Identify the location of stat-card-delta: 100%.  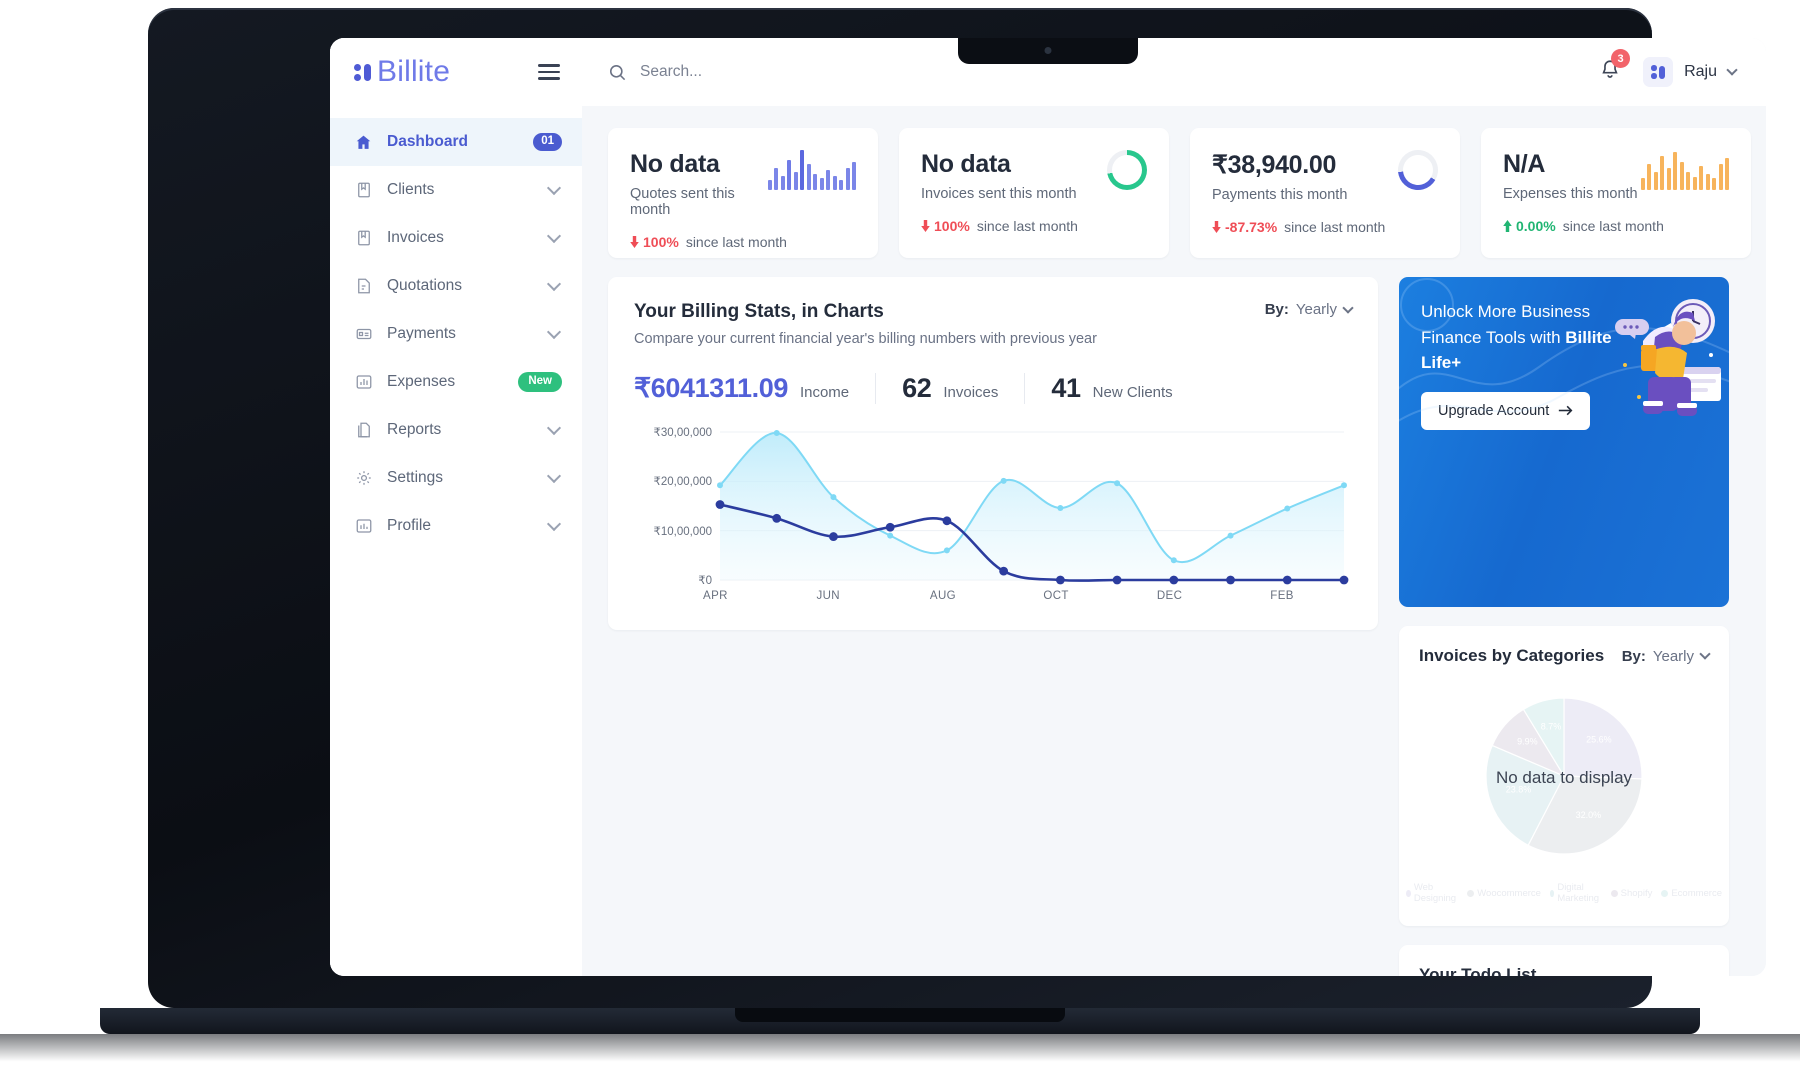
(945, 226).